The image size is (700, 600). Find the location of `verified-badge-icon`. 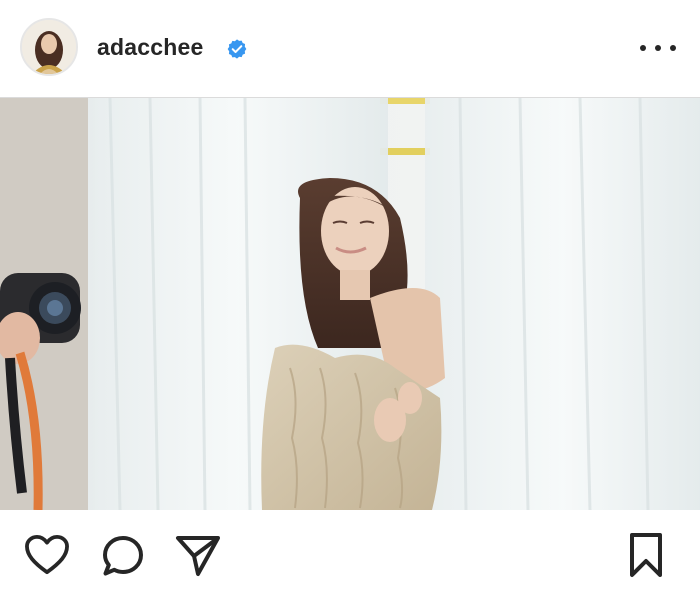

verified-badge-icon is located at coordinates (237, 49).